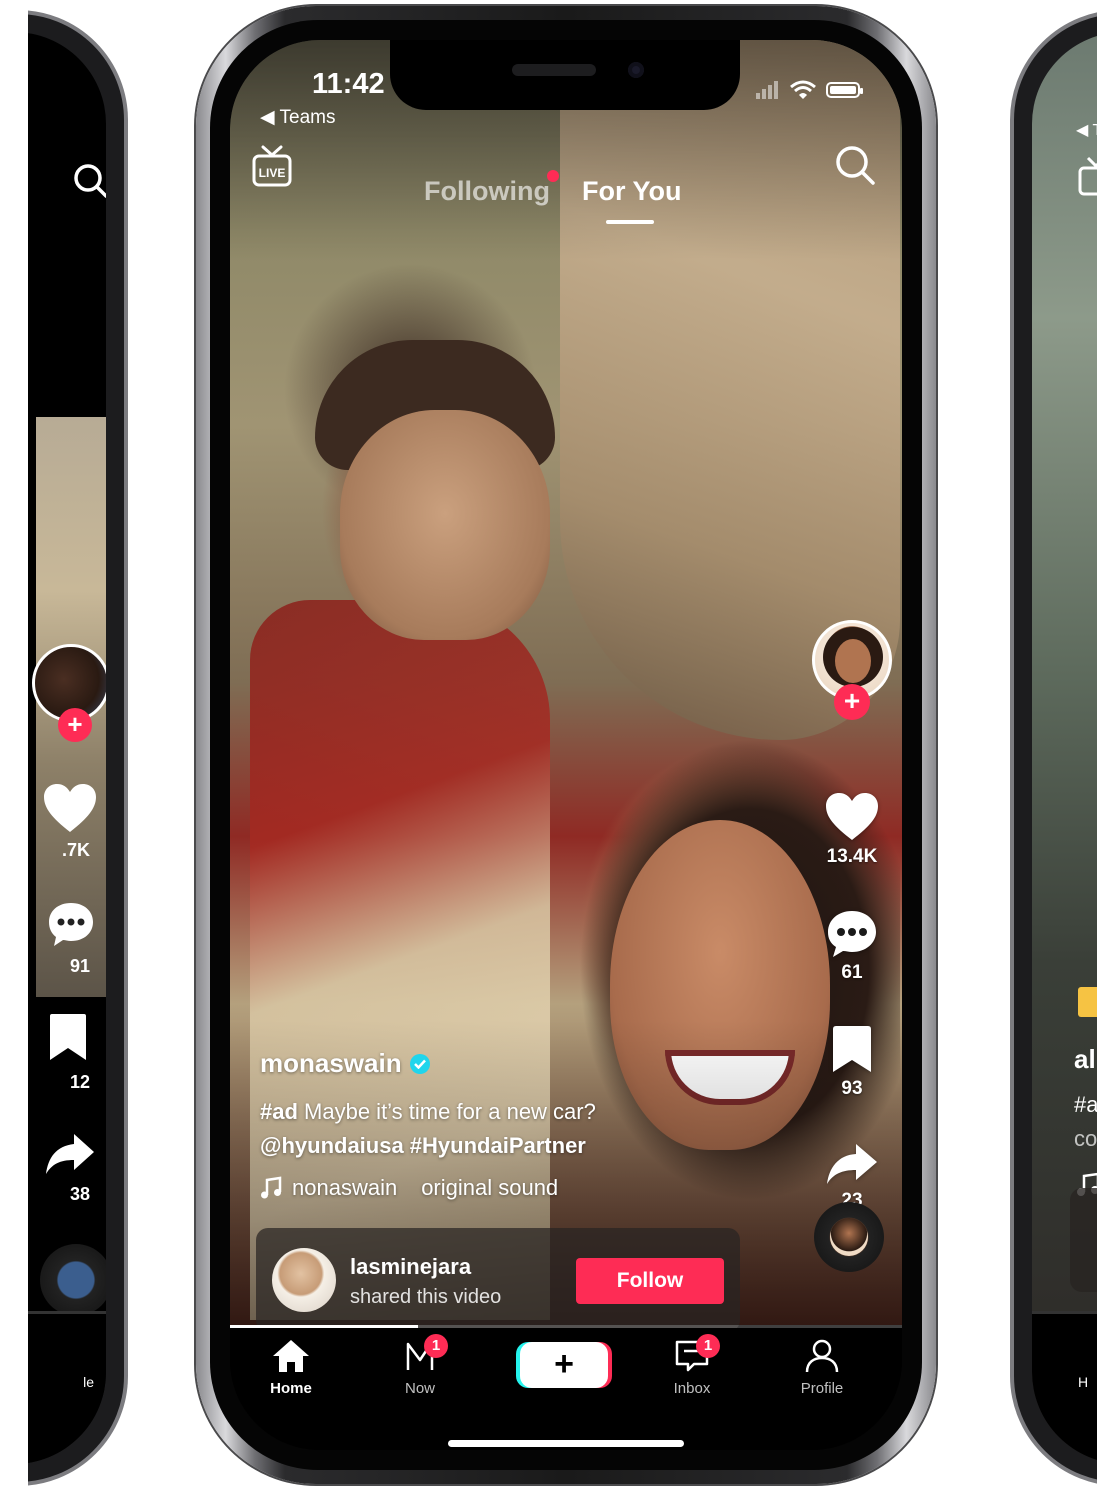  I want to click on left-partial-phone: + .7K 91 12 38 le, so click(78, 748).